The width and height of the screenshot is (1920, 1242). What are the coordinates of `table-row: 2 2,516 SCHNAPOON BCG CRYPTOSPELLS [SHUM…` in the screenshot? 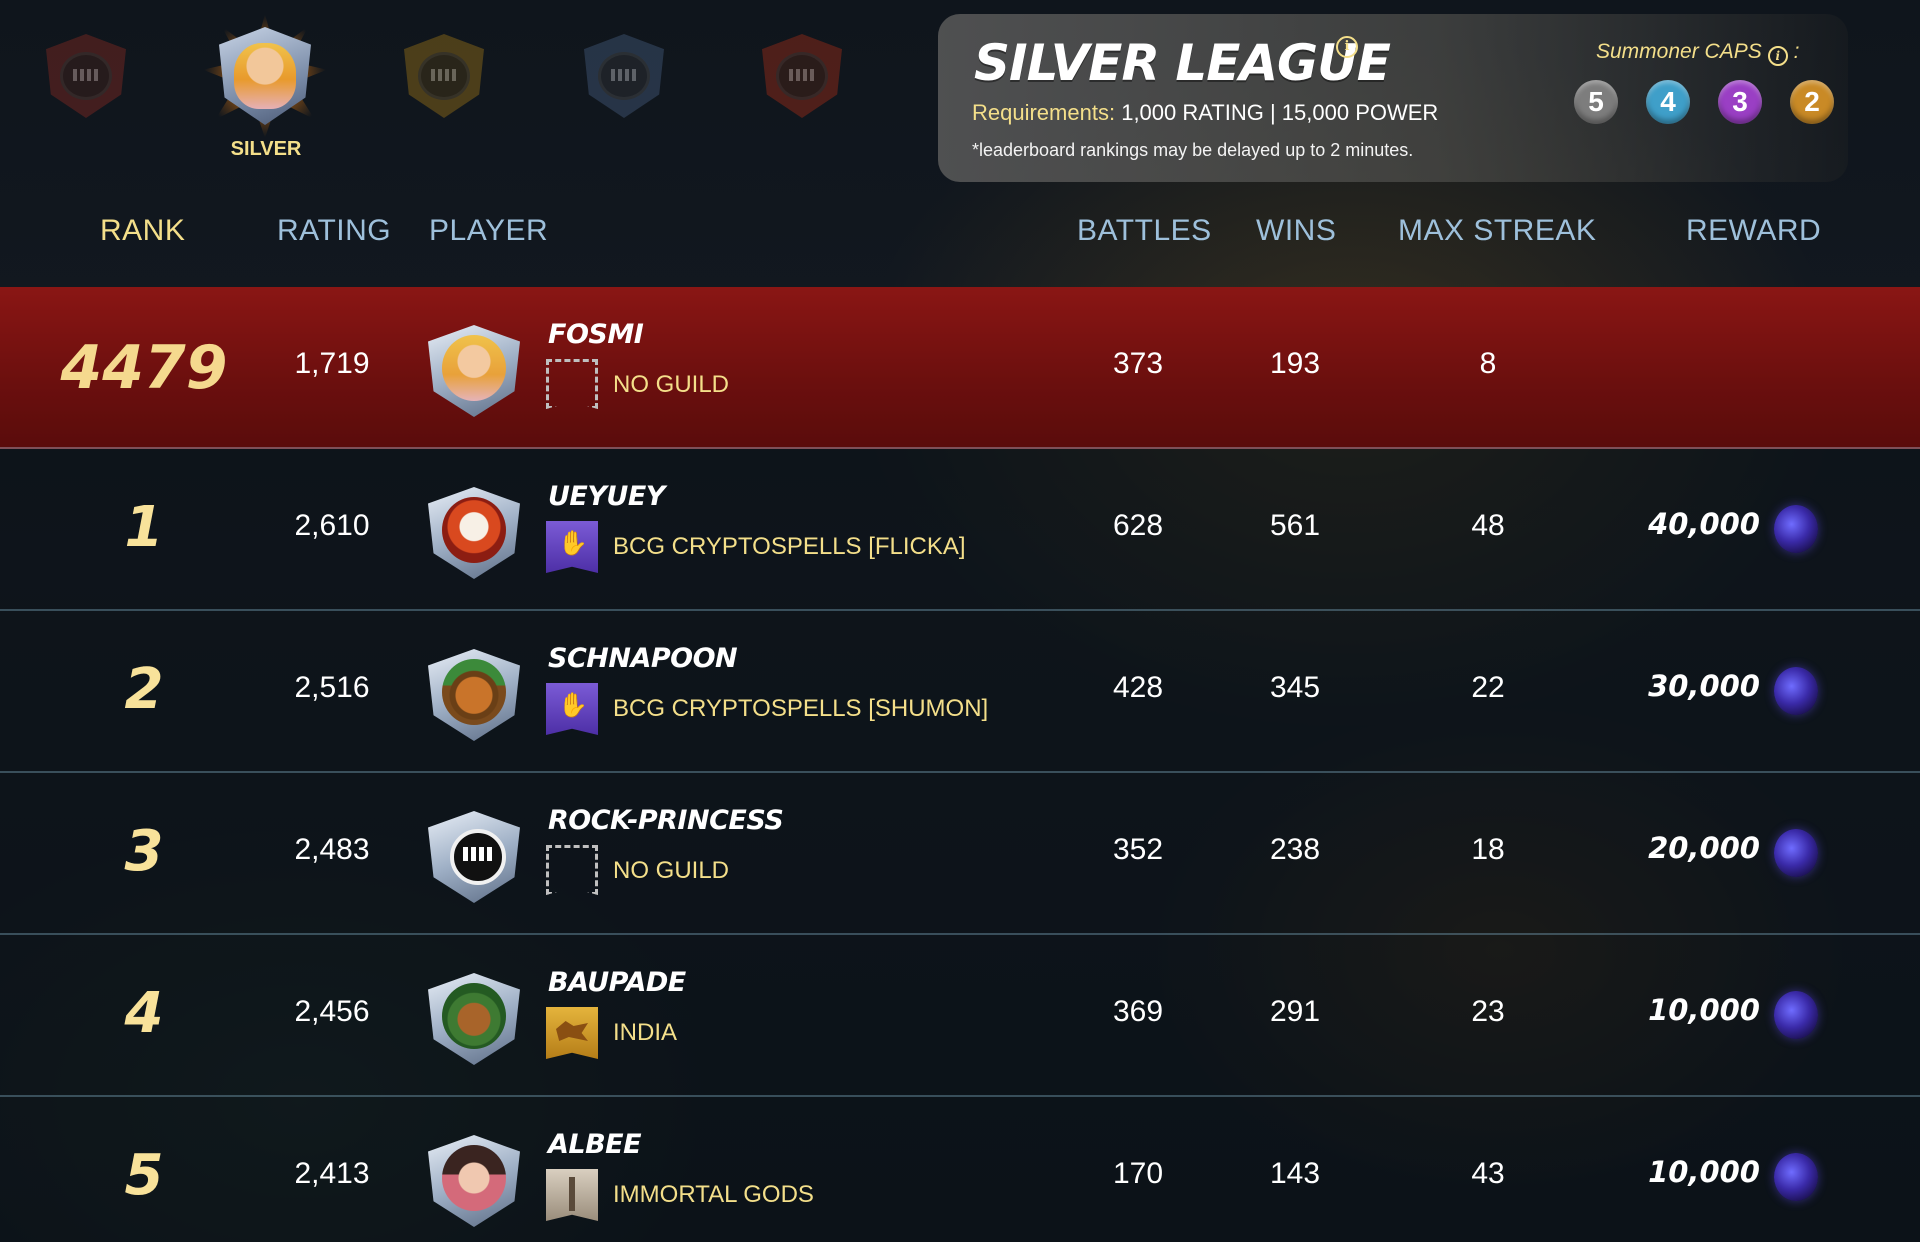 It's located at (960, 692).